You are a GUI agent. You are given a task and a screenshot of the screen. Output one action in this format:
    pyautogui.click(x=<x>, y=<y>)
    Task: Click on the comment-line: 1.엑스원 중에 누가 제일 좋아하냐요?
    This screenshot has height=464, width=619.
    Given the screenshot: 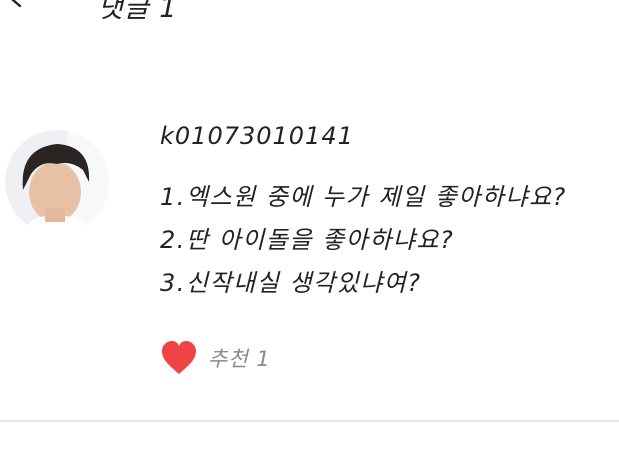 What is the action you would take?
    pyautogui.click(x=363, y=197)
    